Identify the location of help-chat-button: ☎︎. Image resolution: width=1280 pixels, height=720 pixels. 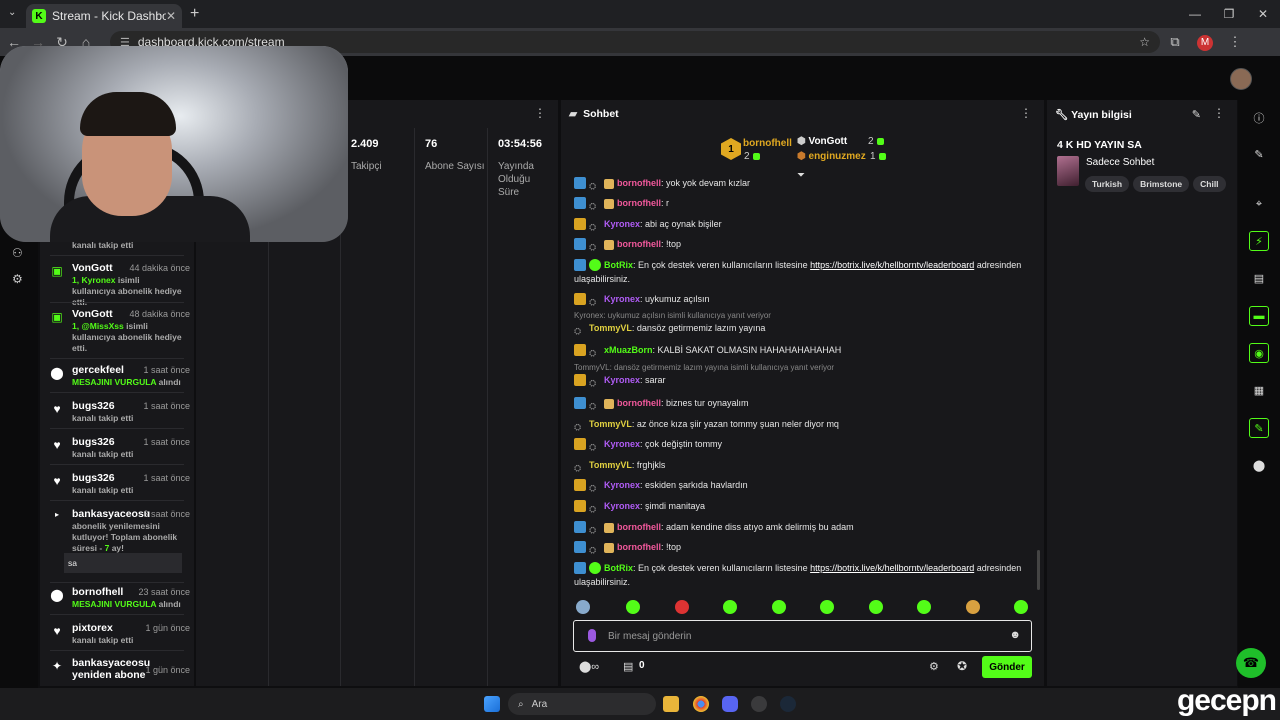
(1251, 663).